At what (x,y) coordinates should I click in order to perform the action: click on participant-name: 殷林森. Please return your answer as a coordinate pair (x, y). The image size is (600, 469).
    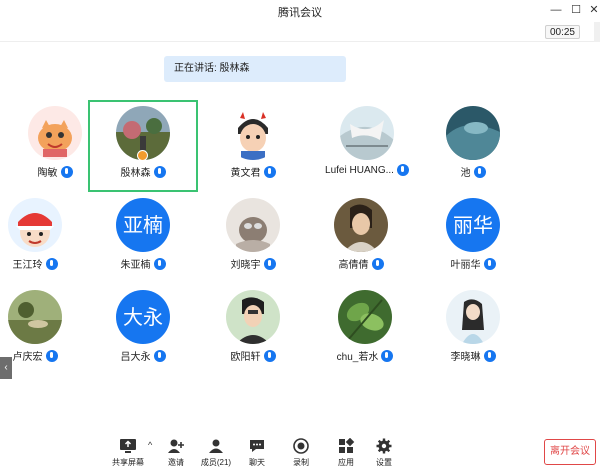
    Looking at the image, I should click on (135, 173).